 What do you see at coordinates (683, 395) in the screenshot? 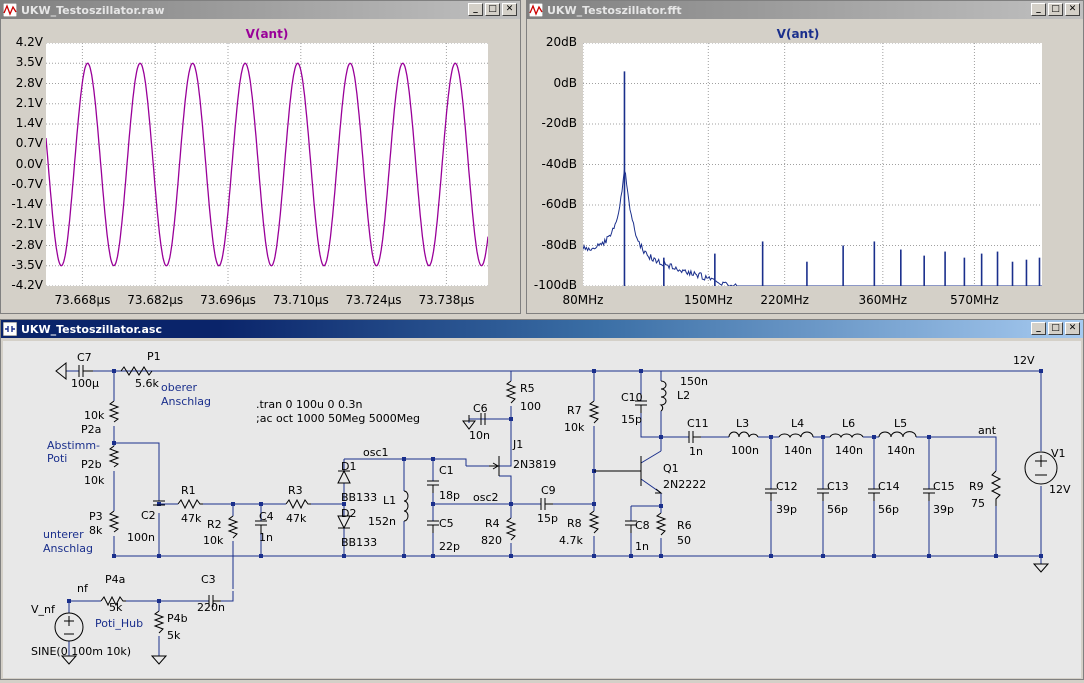
I see `svg-text: L2` at bounding box center [683, 395].